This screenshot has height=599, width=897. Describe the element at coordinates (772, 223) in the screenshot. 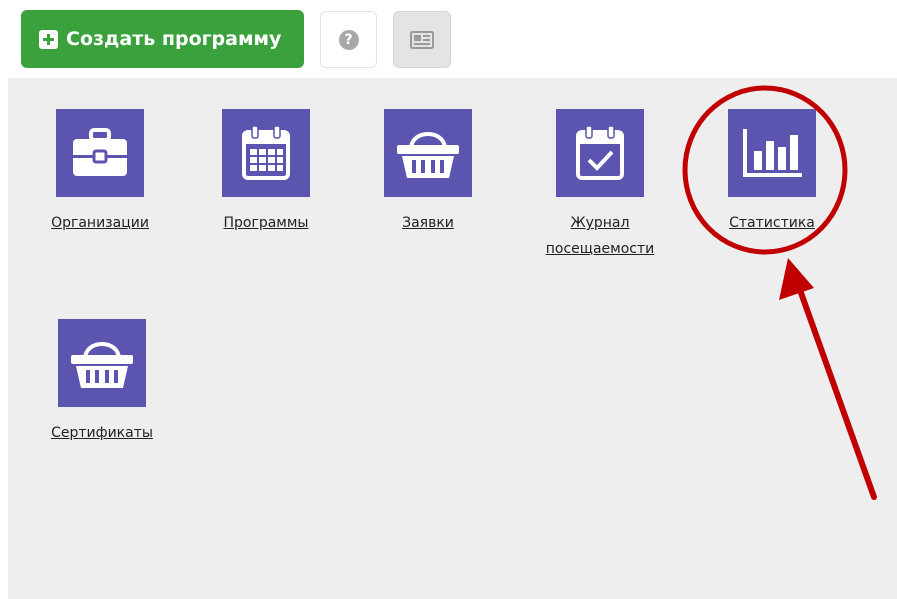

I see `tile-label: Статистика` at that location.